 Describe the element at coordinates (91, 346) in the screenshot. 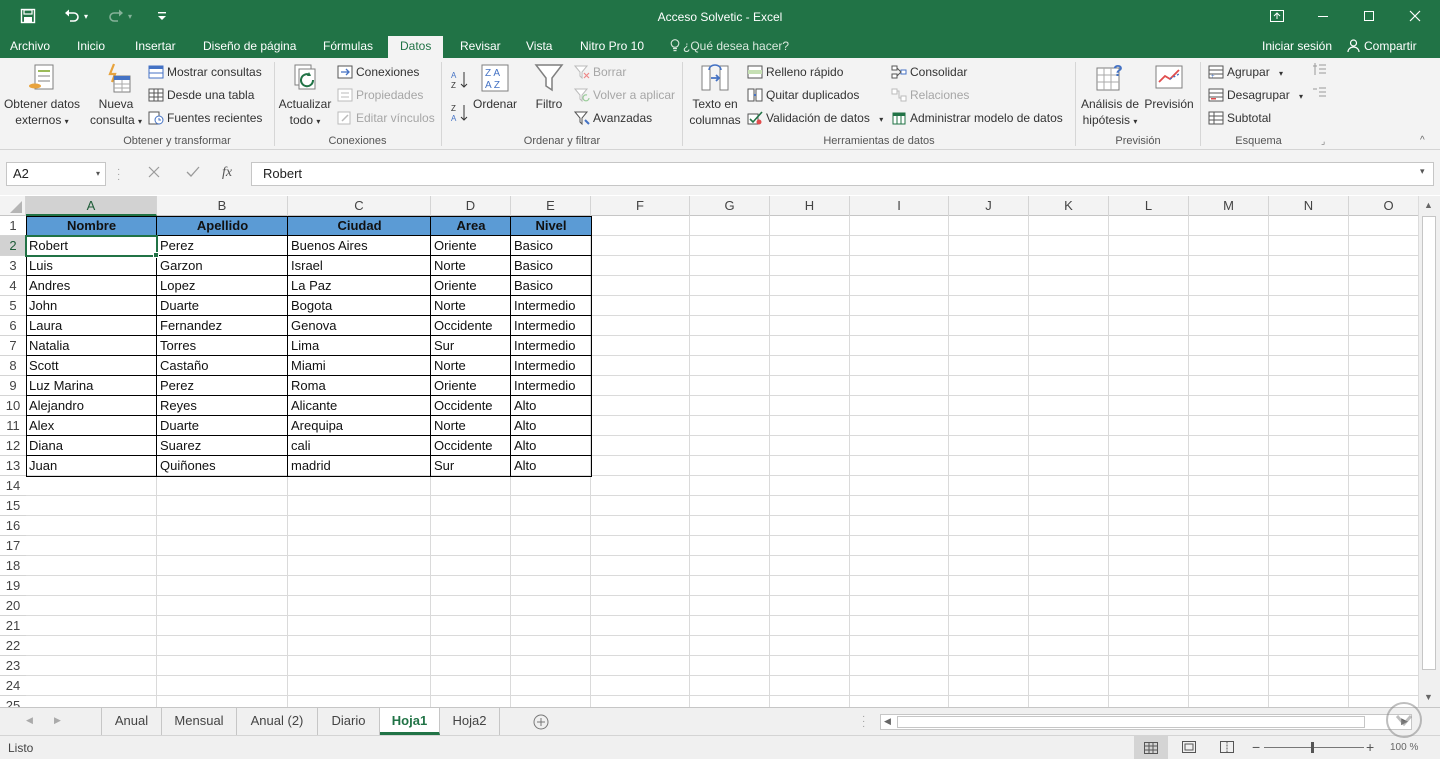

I see `table-cell: Natalia` at that location.